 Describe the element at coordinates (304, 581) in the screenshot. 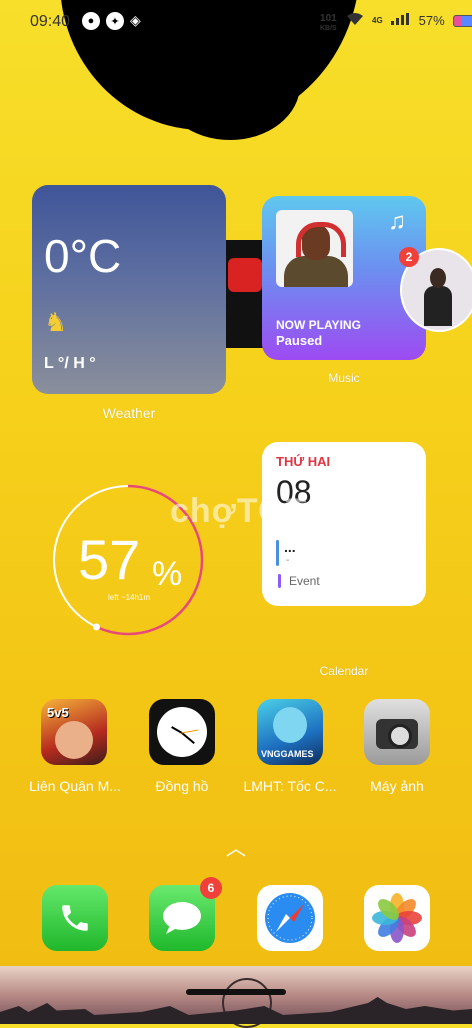

I see `event-title: Event` at that location.